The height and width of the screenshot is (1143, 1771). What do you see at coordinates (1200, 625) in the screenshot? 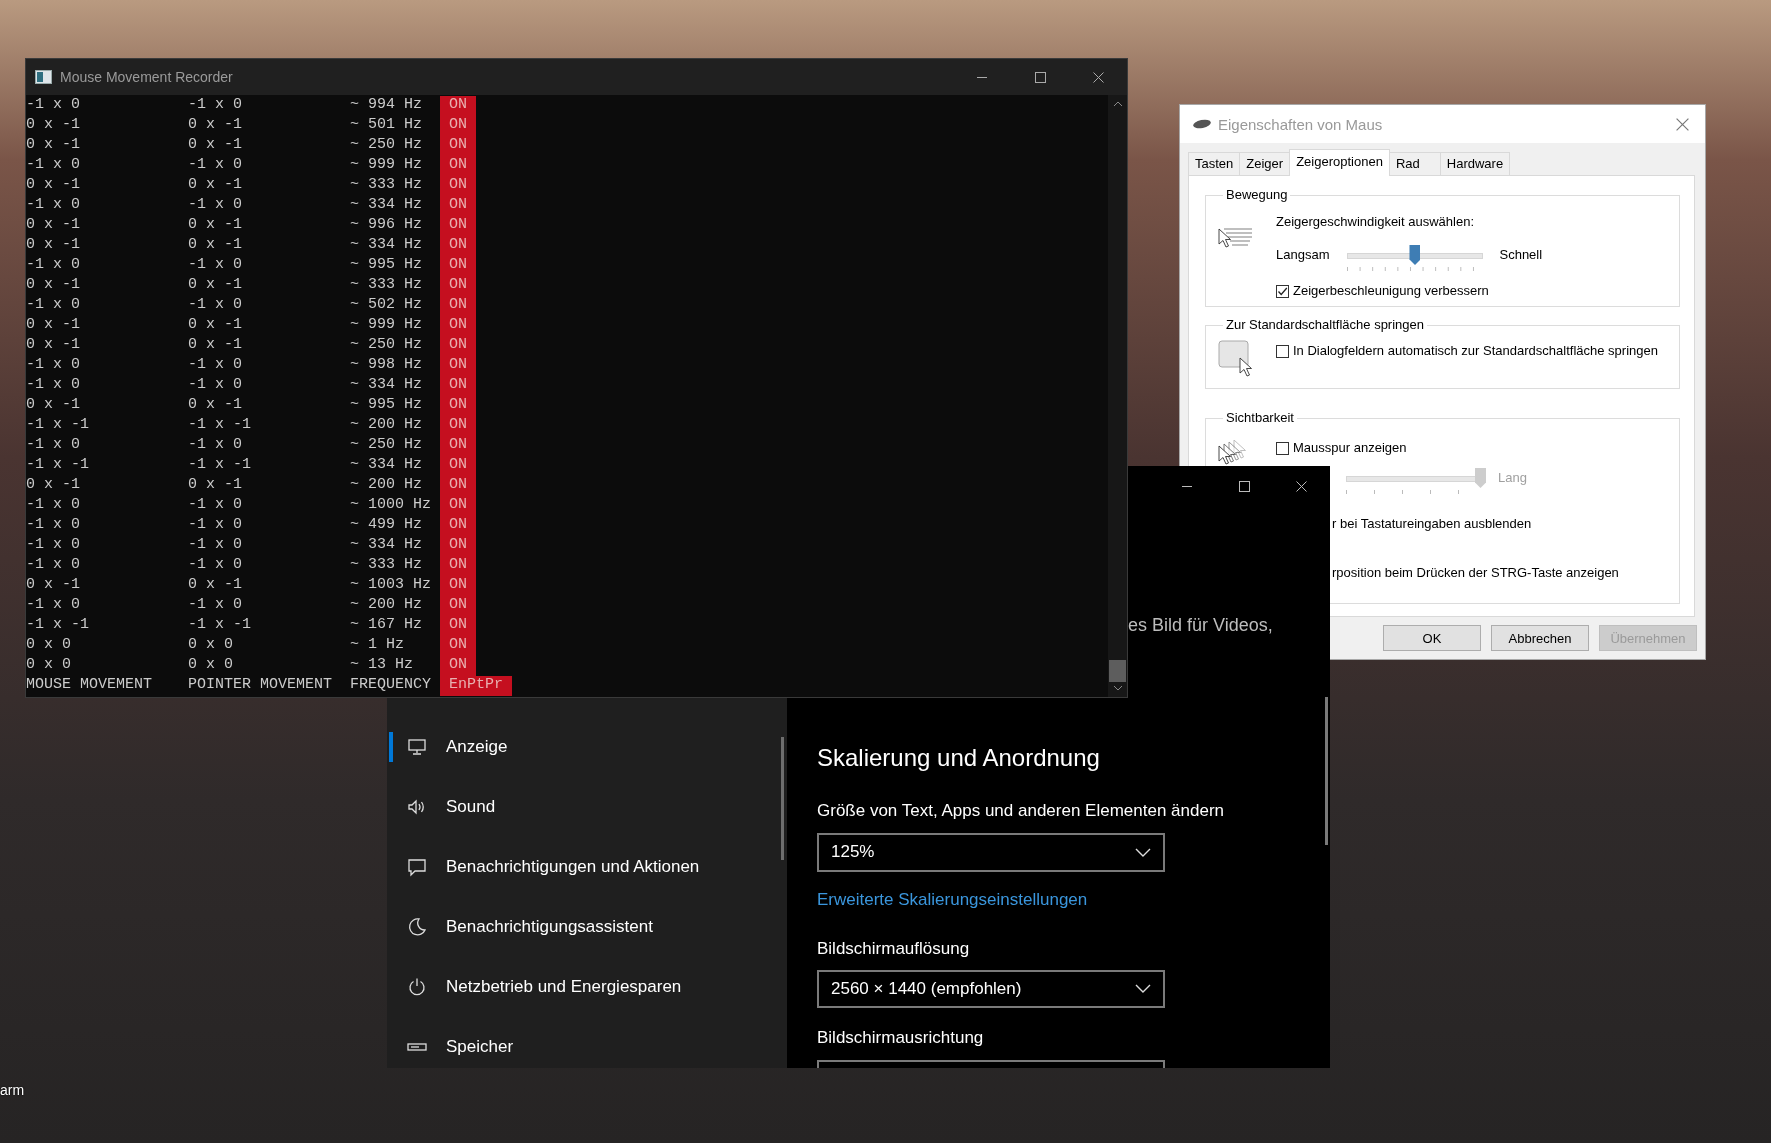
I see `description-text: es Bild für Videos,` at bounding box center [1200, 625].